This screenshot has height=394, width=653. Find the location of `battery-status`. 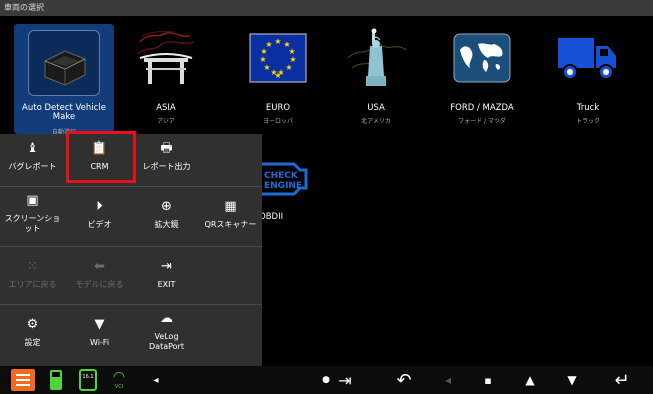

battery-status is located at coordinates (56, 380).